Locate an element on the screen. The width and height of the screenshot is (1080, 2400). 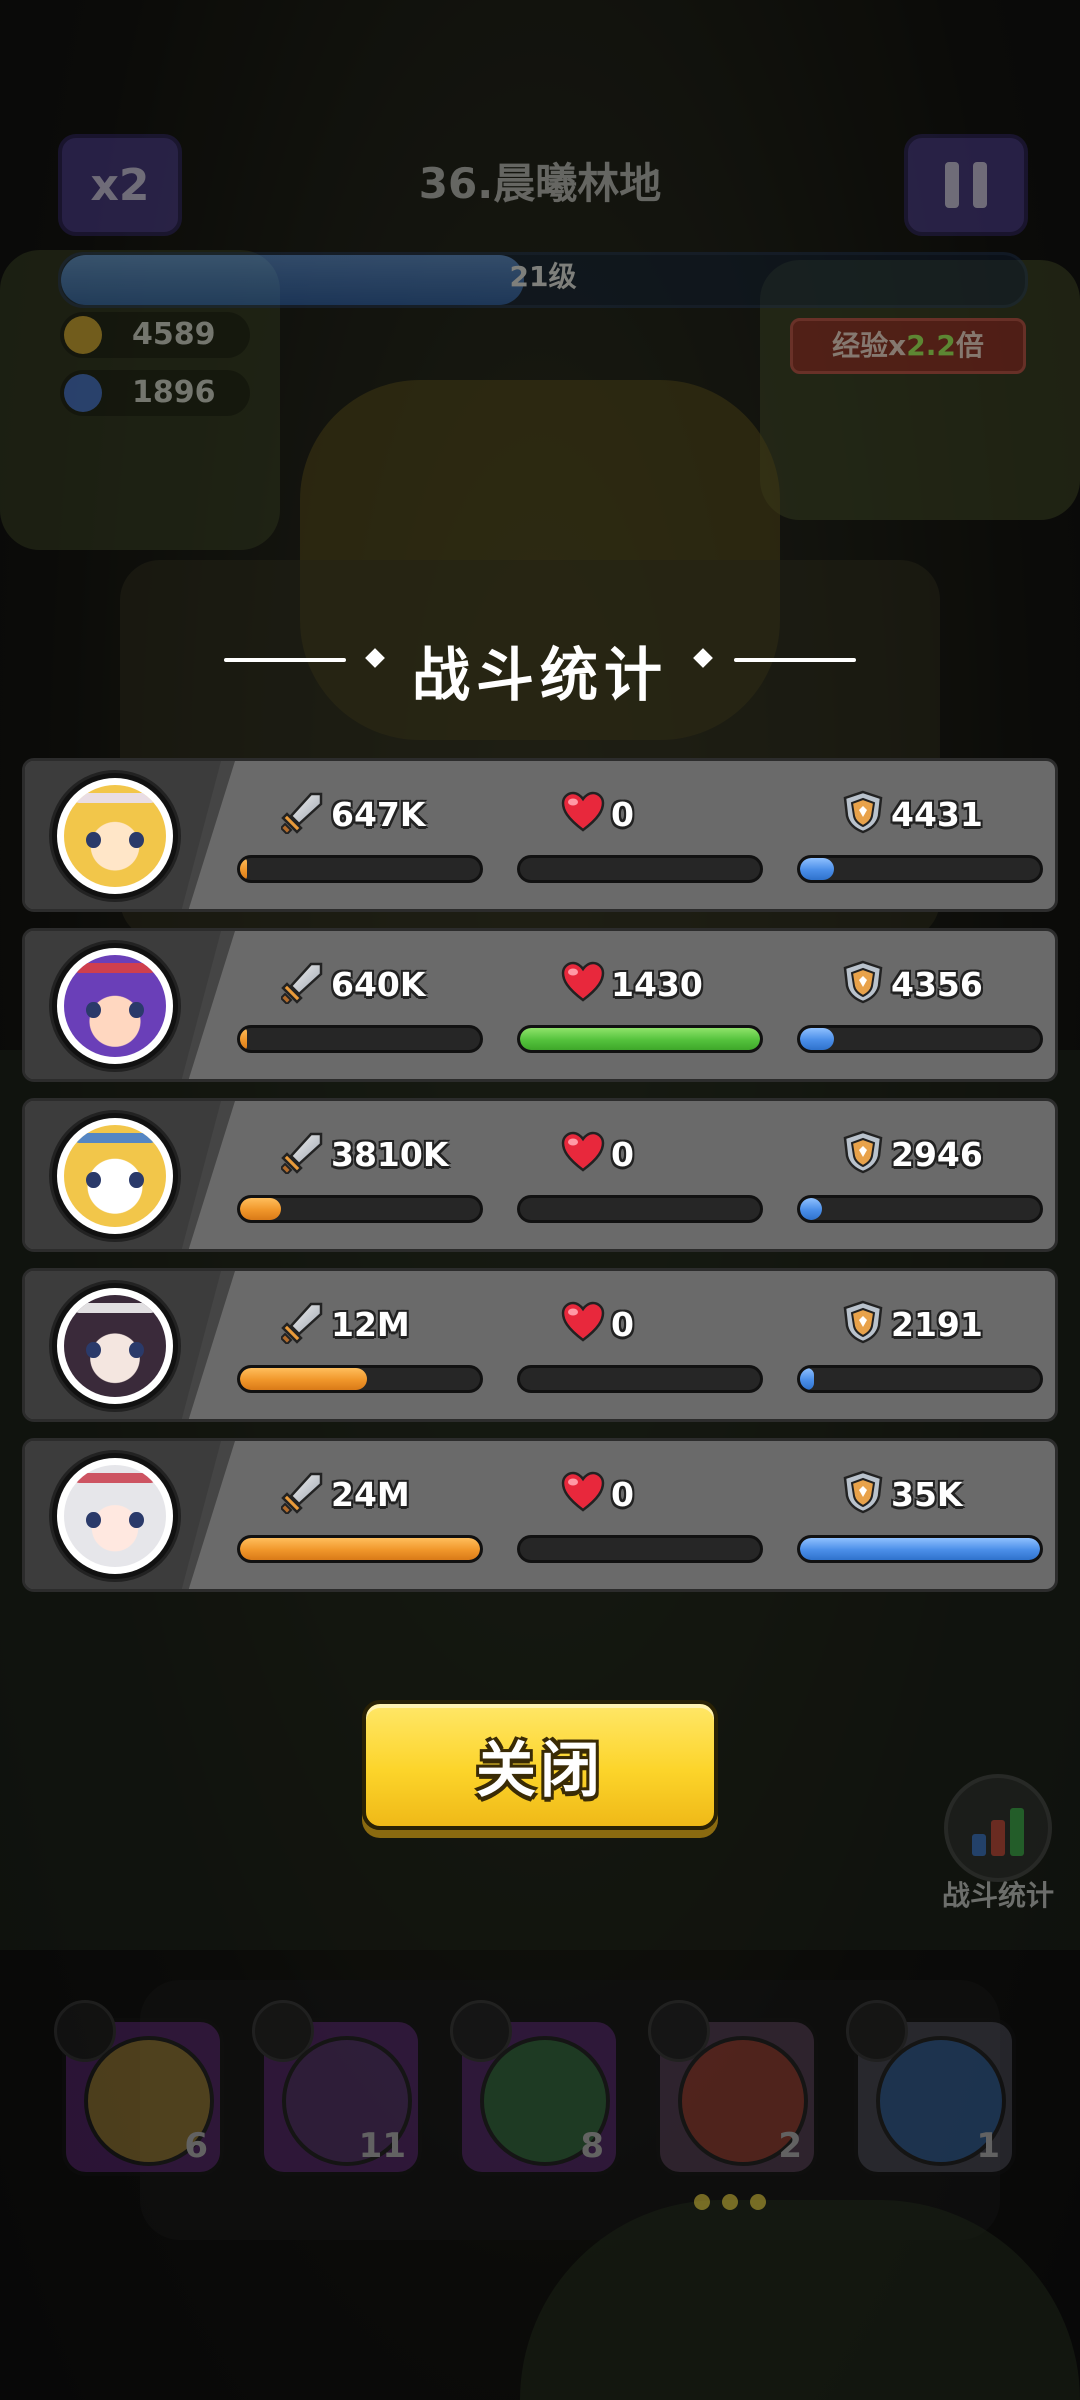
pause-icon is located at coordinates (952, 185).